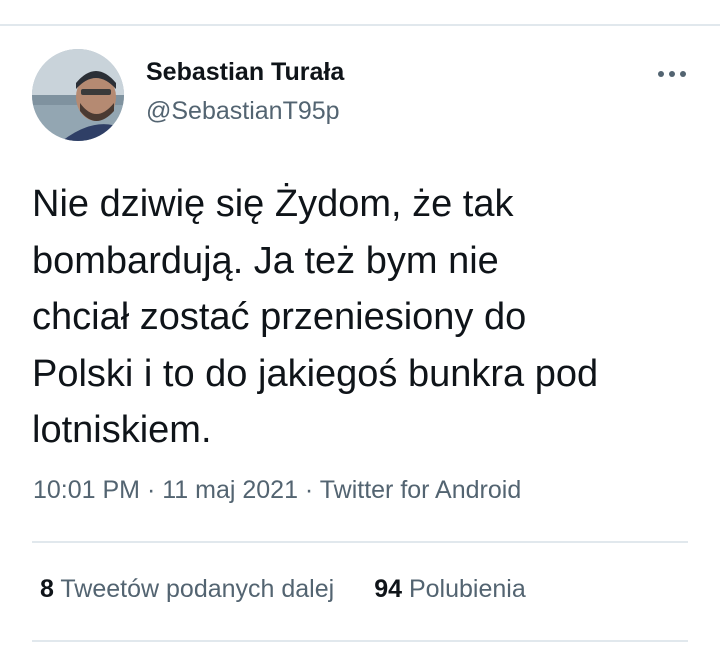  What do you see at coordinates (197, 589) in the screenshot?
I see `retweets-label: Tweetów podanych dalej` at bounding box center [197, 589].